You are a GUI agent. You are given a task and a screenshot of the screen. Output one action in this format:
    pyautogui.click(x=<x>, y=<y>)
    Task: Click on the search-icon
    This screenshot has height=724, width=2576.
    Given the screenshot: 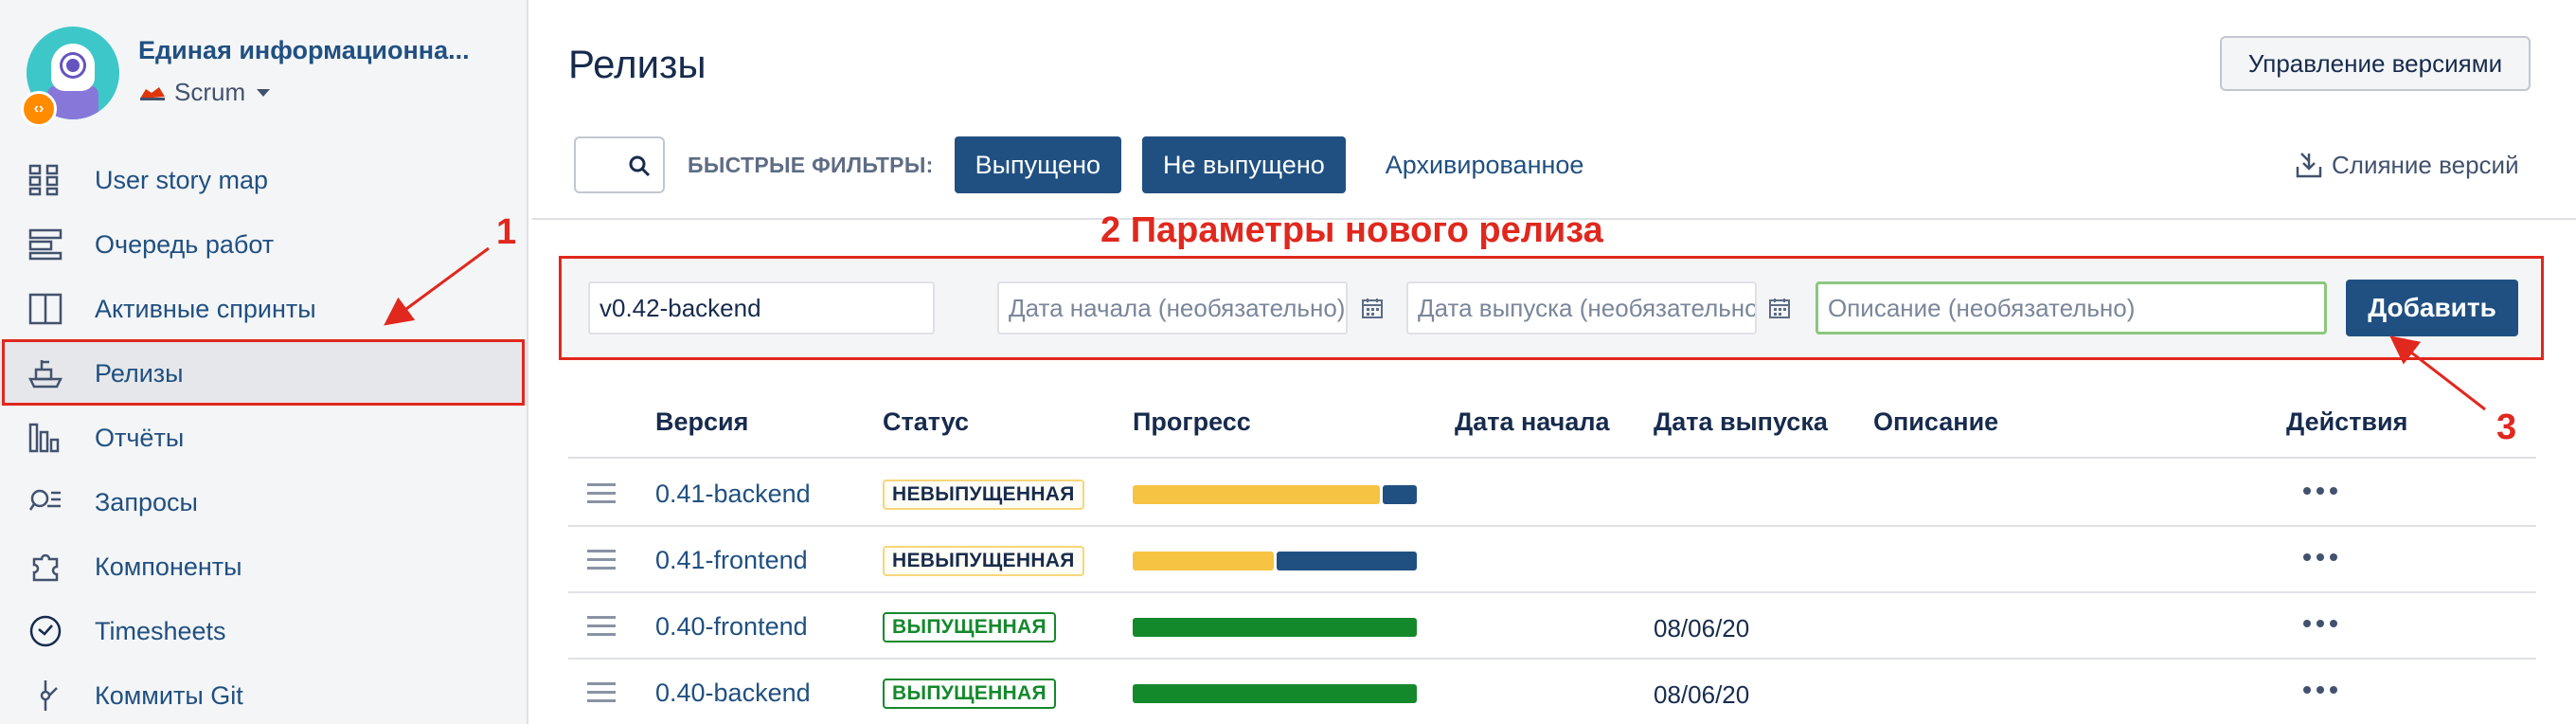 What is the action you would take?
    pyautogui.click(x=640, y=166)
    